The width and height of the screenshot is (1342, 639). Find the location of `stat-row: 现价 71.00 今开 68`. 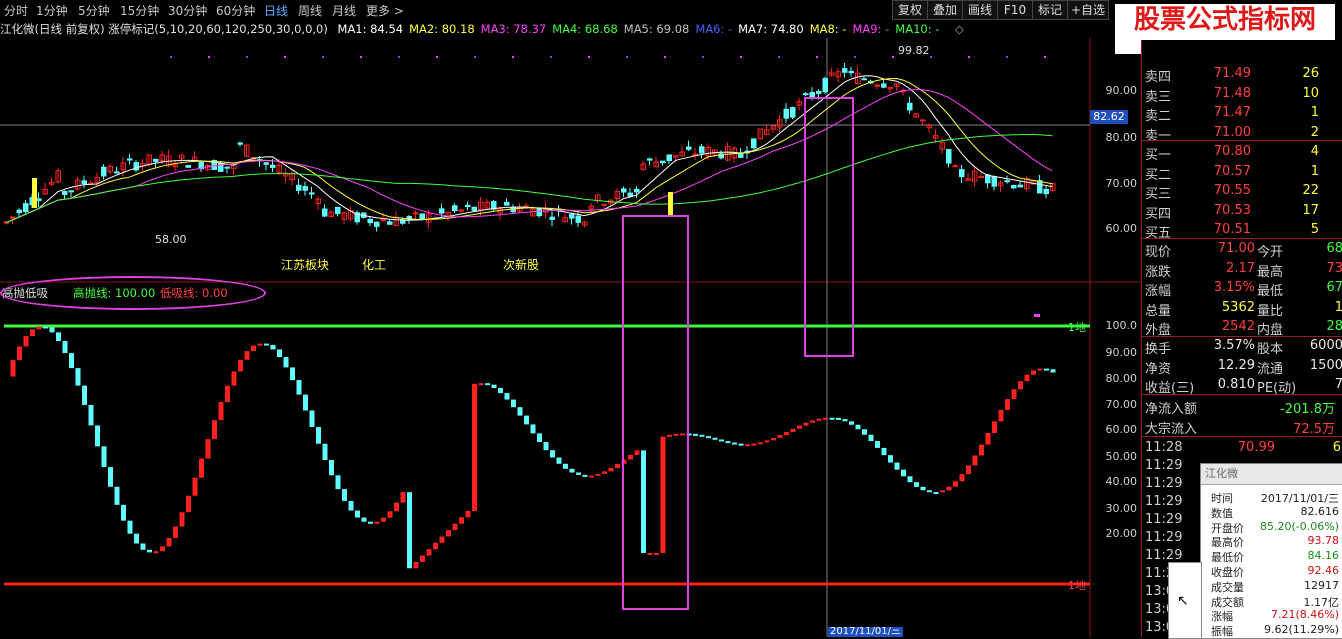

stat-row: 现价 71.00 今开 68 is located at coordinates (1243, 250).